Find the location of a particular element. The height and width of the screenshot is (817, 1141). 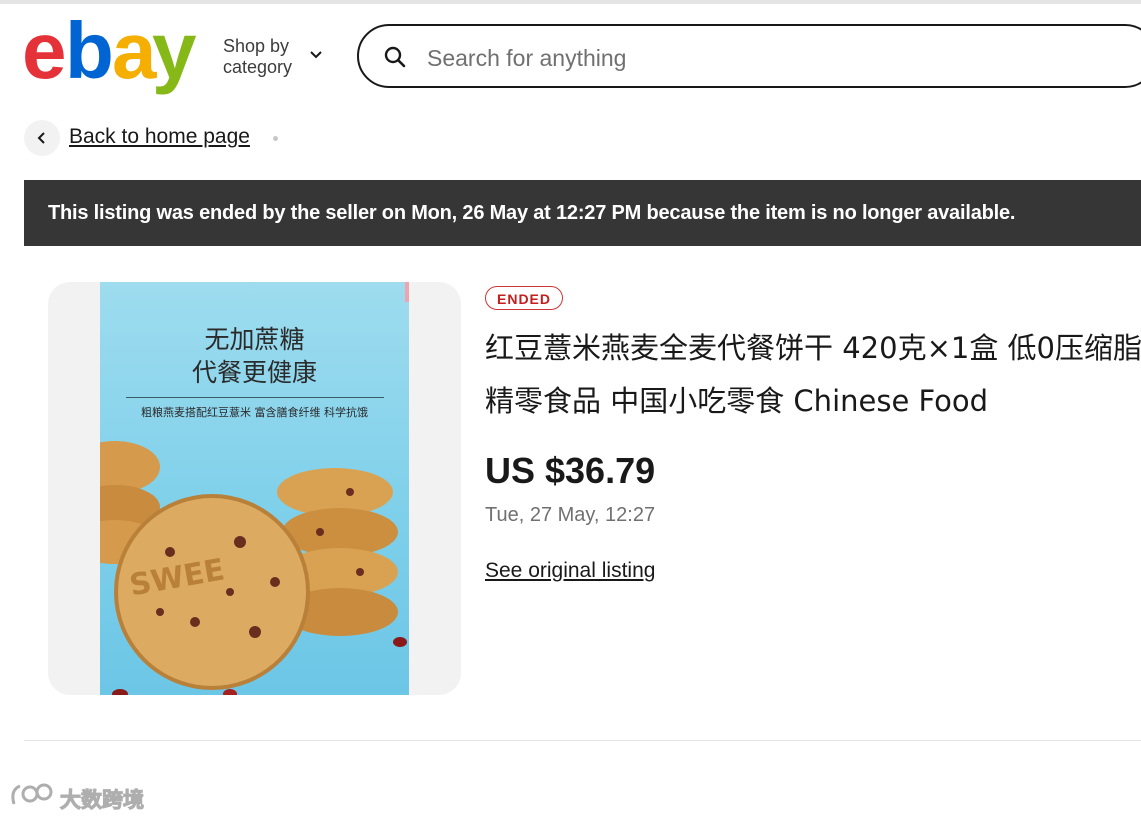

shop-by-category-button: Shop by category is located at coordinates (283, 59).